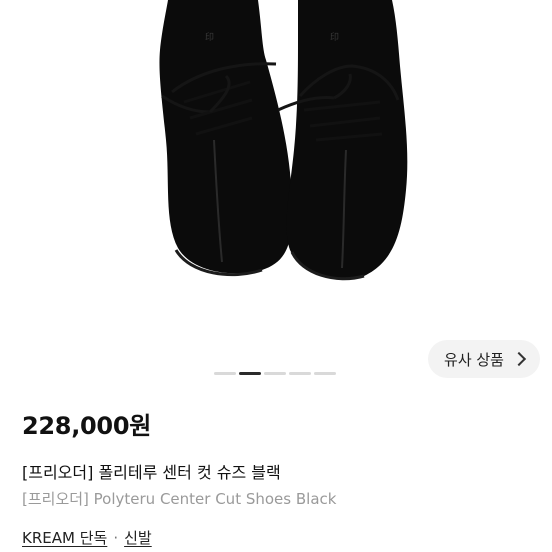  What do you see at coordinates (347, 140) in the screenshot?
I see `right-shoe` at bounding box center [347, 140].